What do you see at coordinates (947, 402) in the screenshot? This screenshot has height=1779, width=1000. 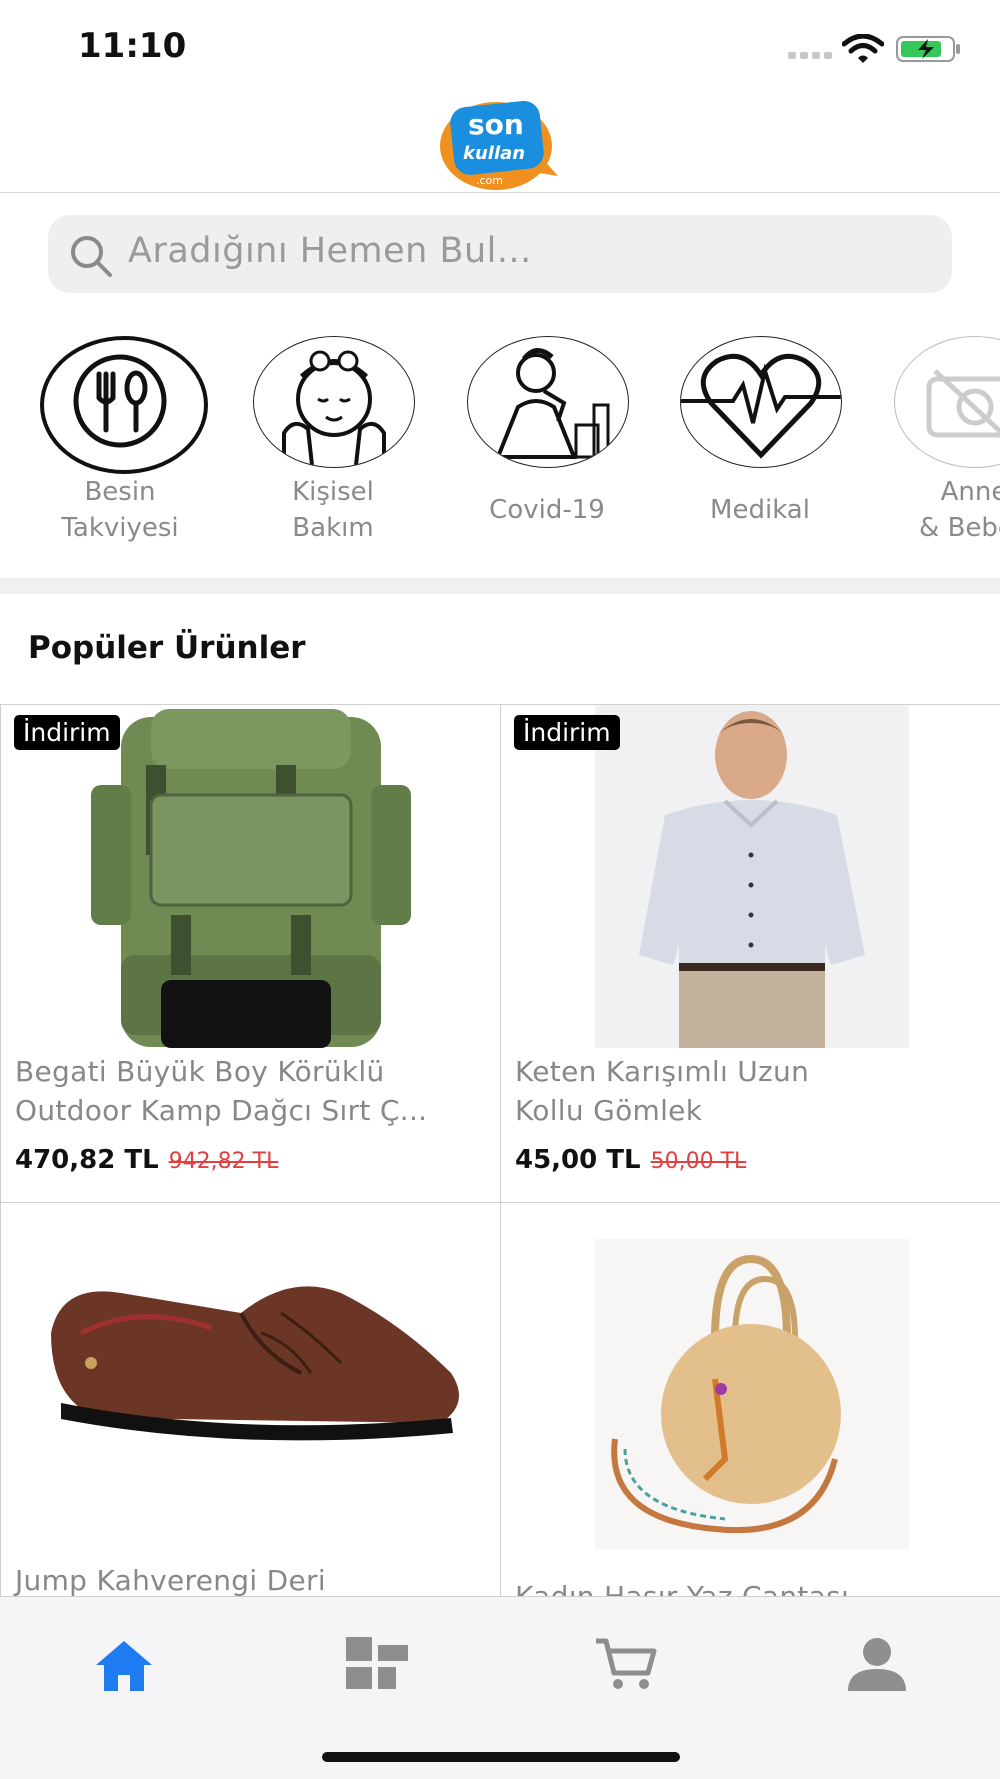 I see `no-photo-icon` at bounding box center [947, 402].